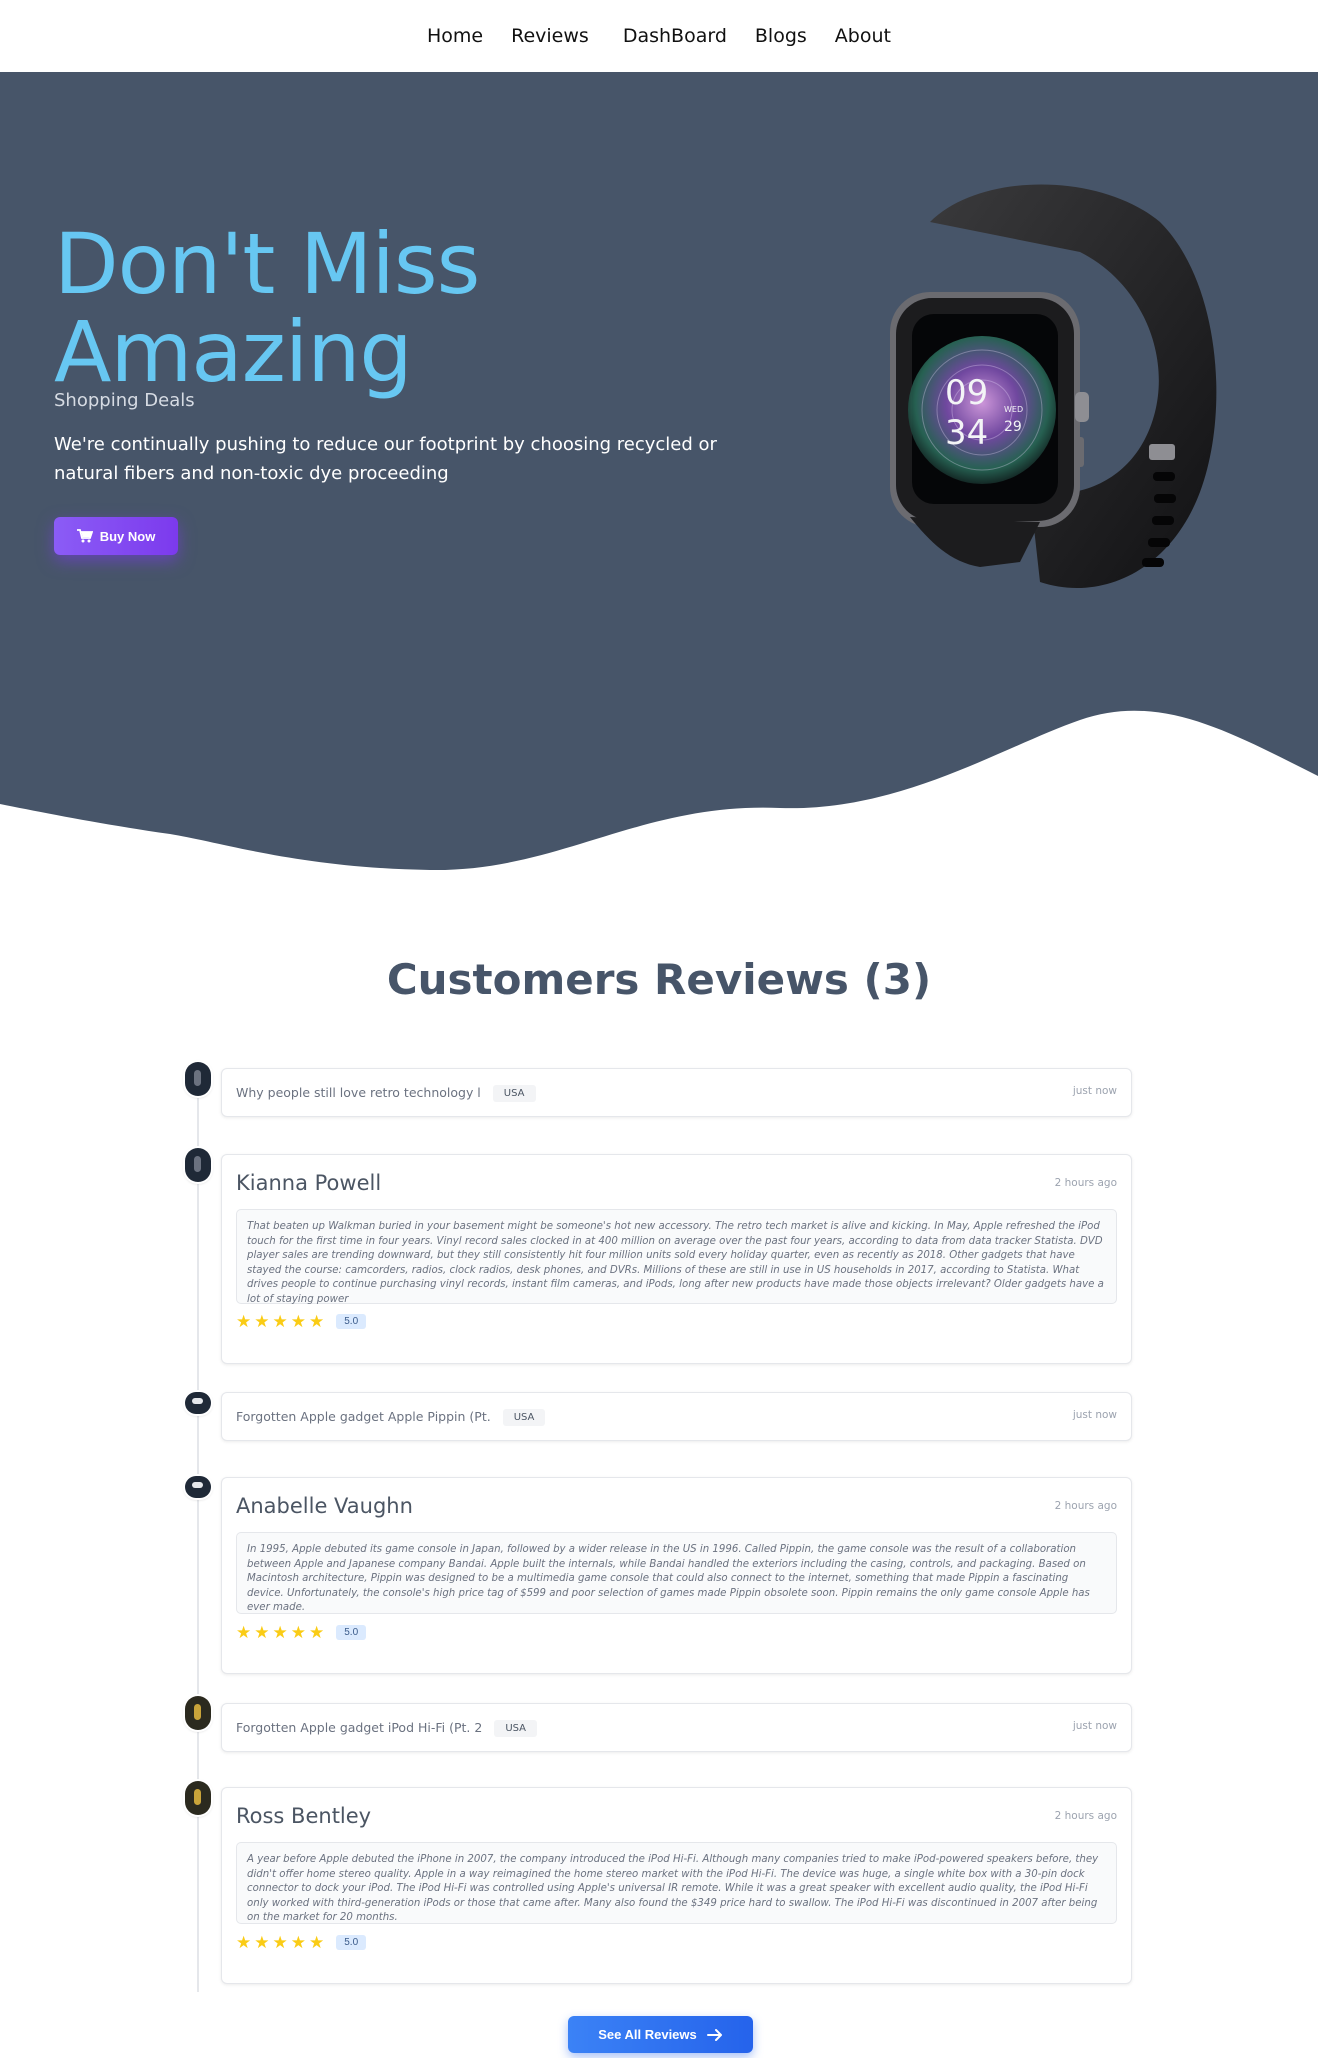 Image resolution: width=1318 pixels, height=2058 pixels. What do you see at coordinates (550, 36) in the screenshot?
I see `nav-reviews: Reviews` at bounding box center [550, 36].